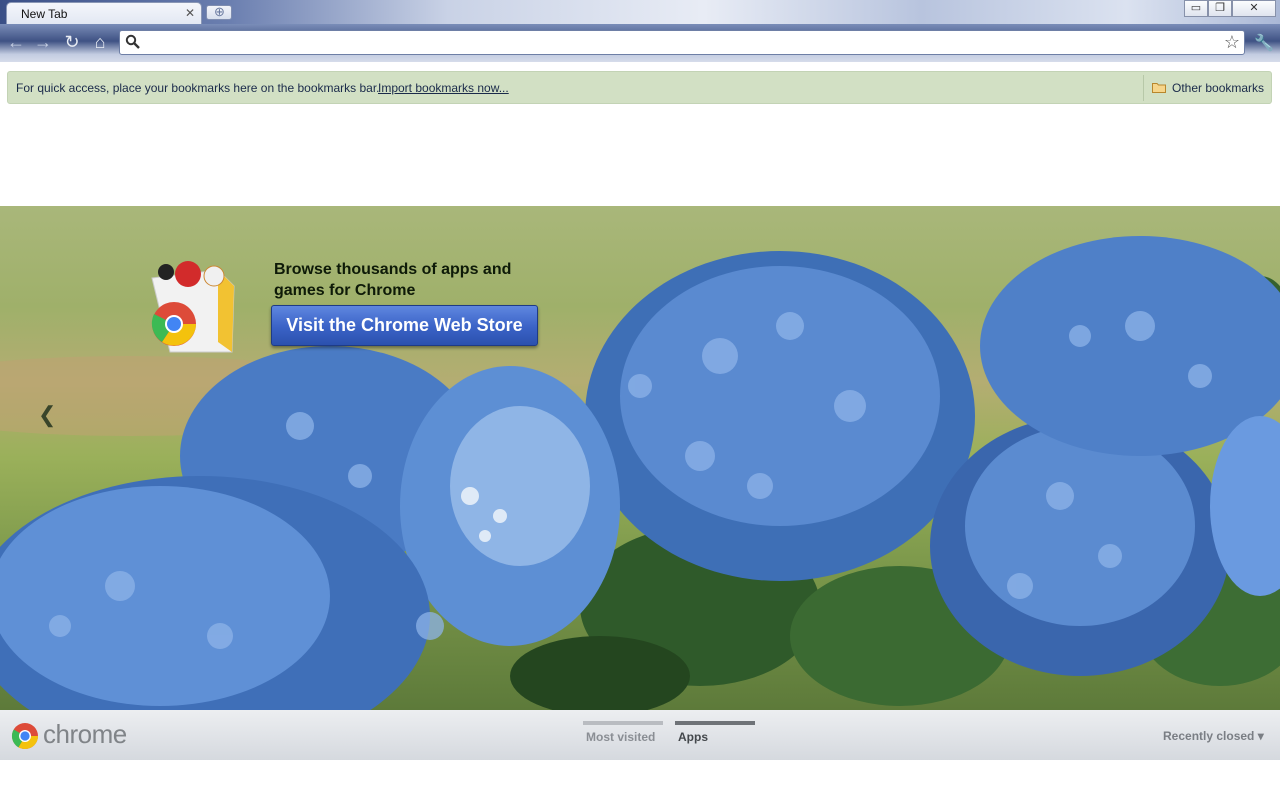  Describe the element at coordinates (1213, 736) in the screenshot. I see `recently-closed-menu: Recently closed ▾` at that location.